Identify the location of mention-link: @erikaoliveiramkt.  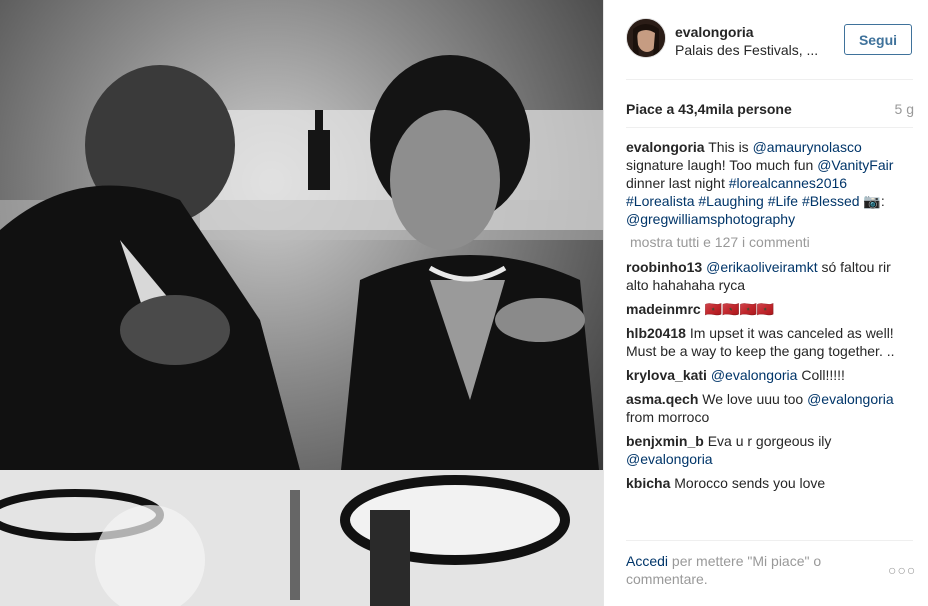
(761, 267).